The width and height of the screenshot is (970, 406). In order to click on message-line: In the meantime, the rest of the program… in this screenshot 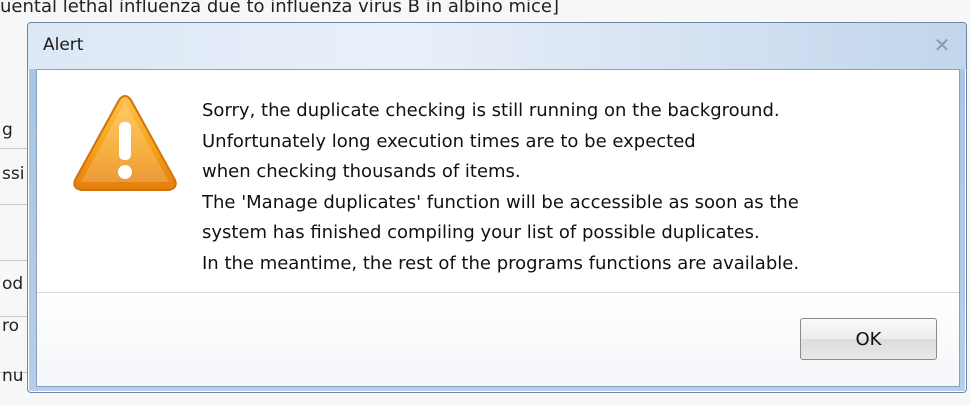, I will do `click(501, 263)`.